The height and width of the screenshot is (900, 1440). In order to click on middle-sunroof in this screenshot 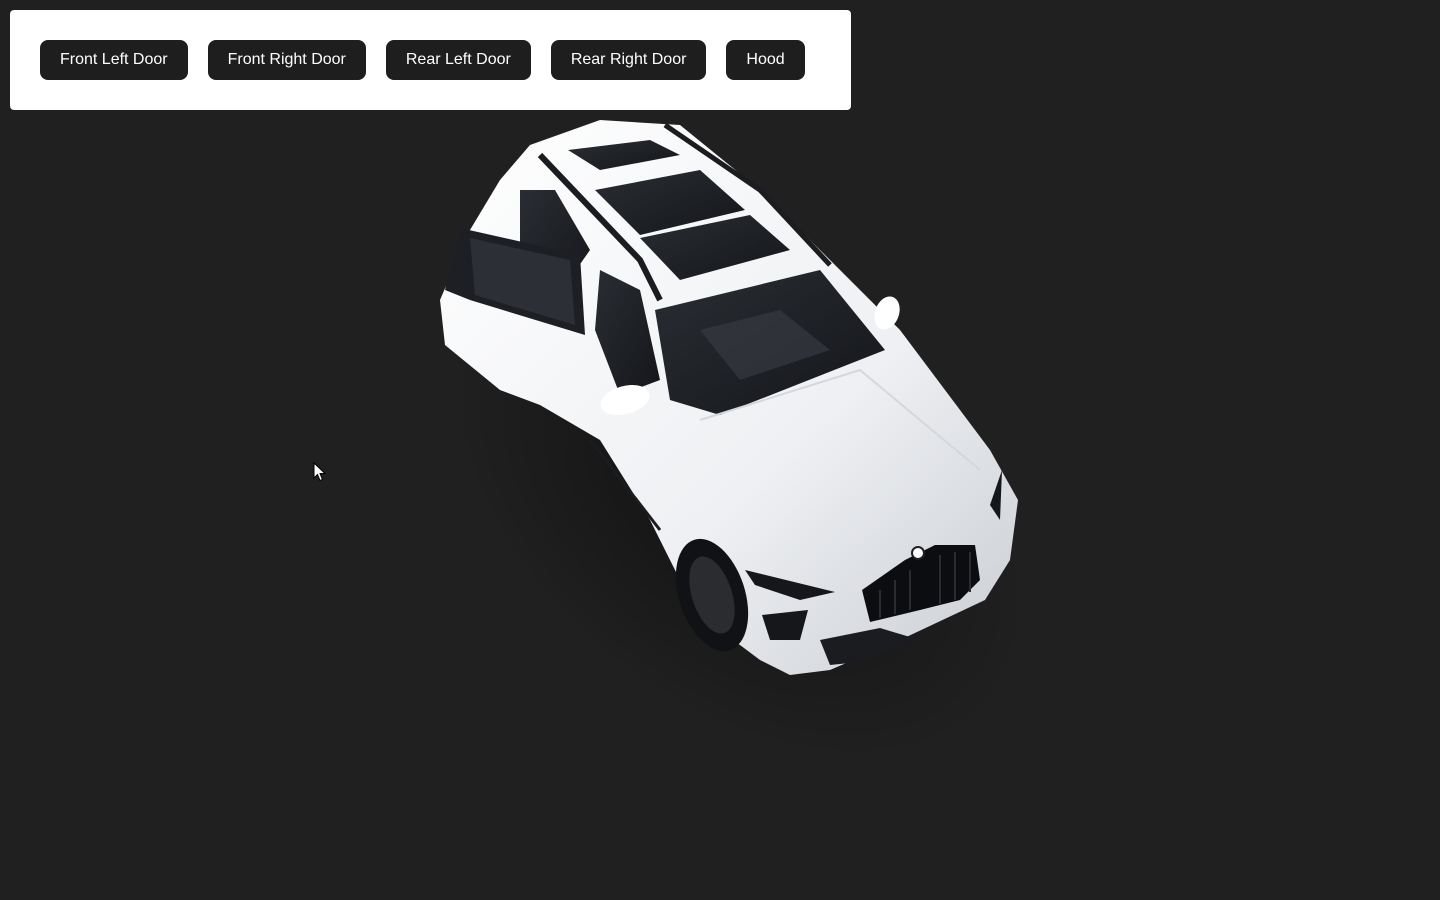, I will do `click(670, 202)`.